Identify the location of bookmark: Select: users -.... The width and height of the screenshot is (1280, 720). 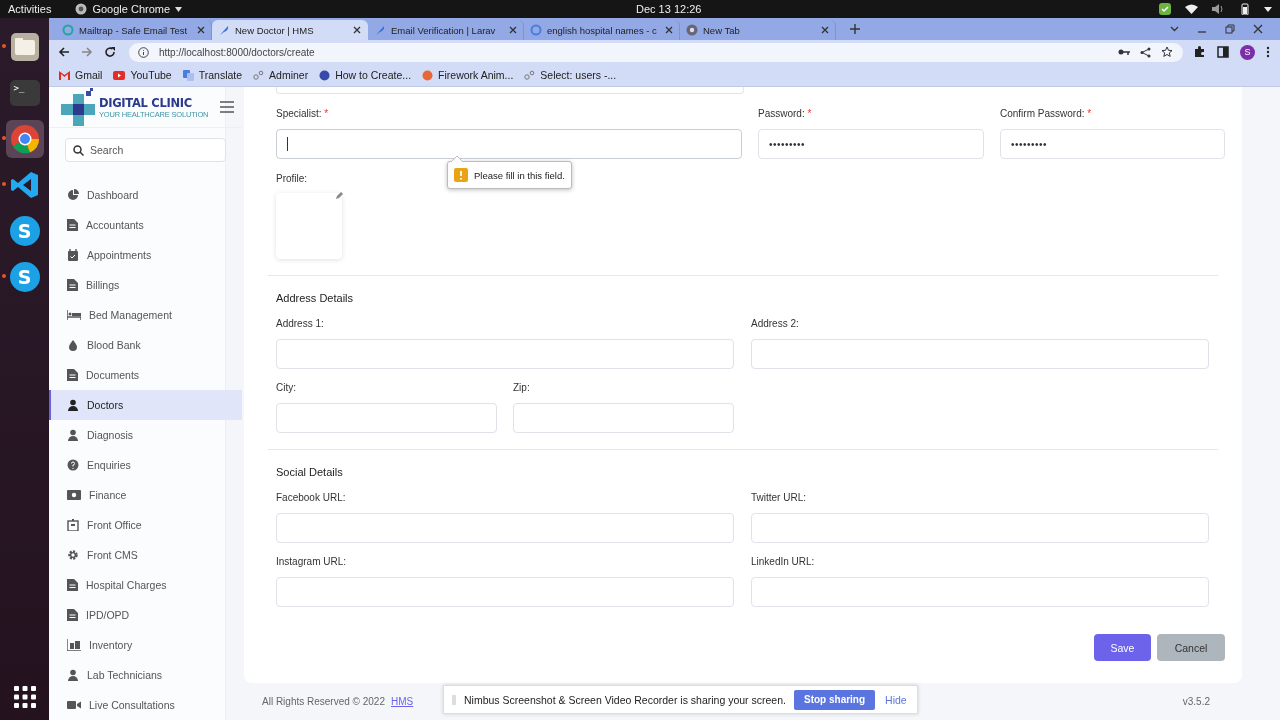
(570, 75).